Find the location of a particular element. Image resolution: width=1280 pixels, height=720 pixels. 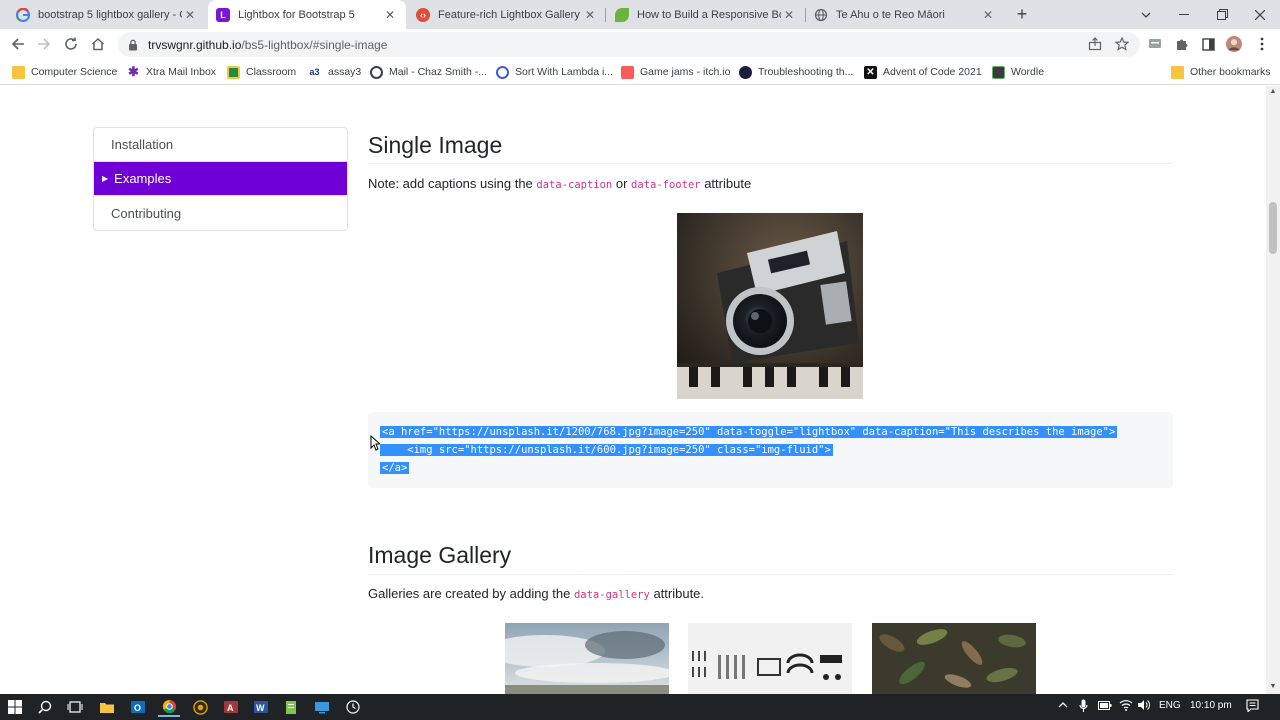

forward-button is located at coordinates (44, 44).